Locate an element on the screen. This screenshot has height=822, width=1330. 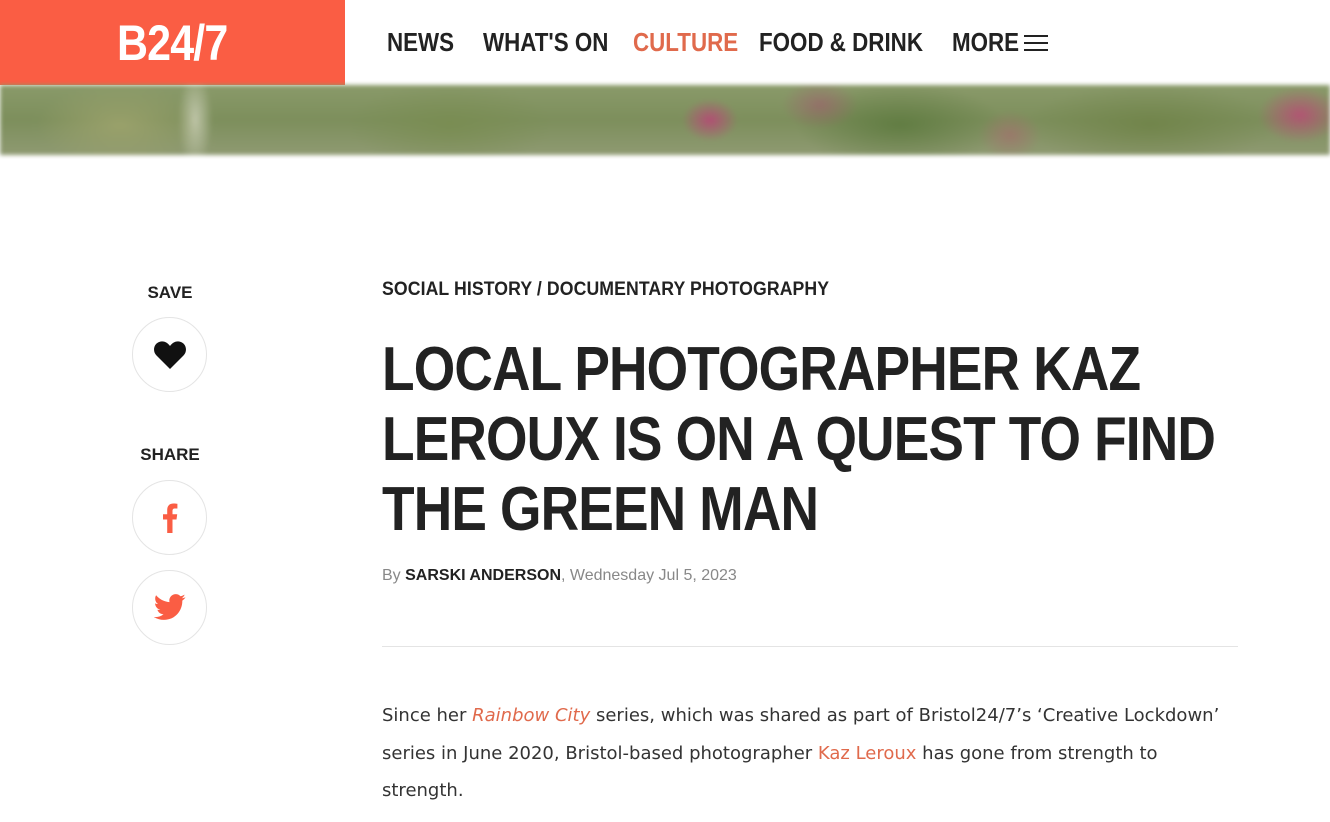
main-nav: NEWS WHAT'S ON CULTURE FOOD & DRINK MORE is located at coordinates (724, 42).